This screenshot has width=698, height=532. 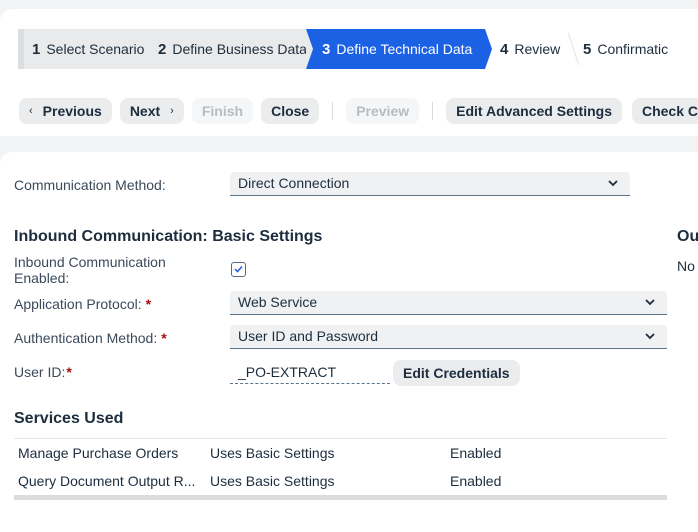 What do you see at coordinates (587, 49) in the screenshot?
I see `step-number: 5` at bounding box center [587, 49].